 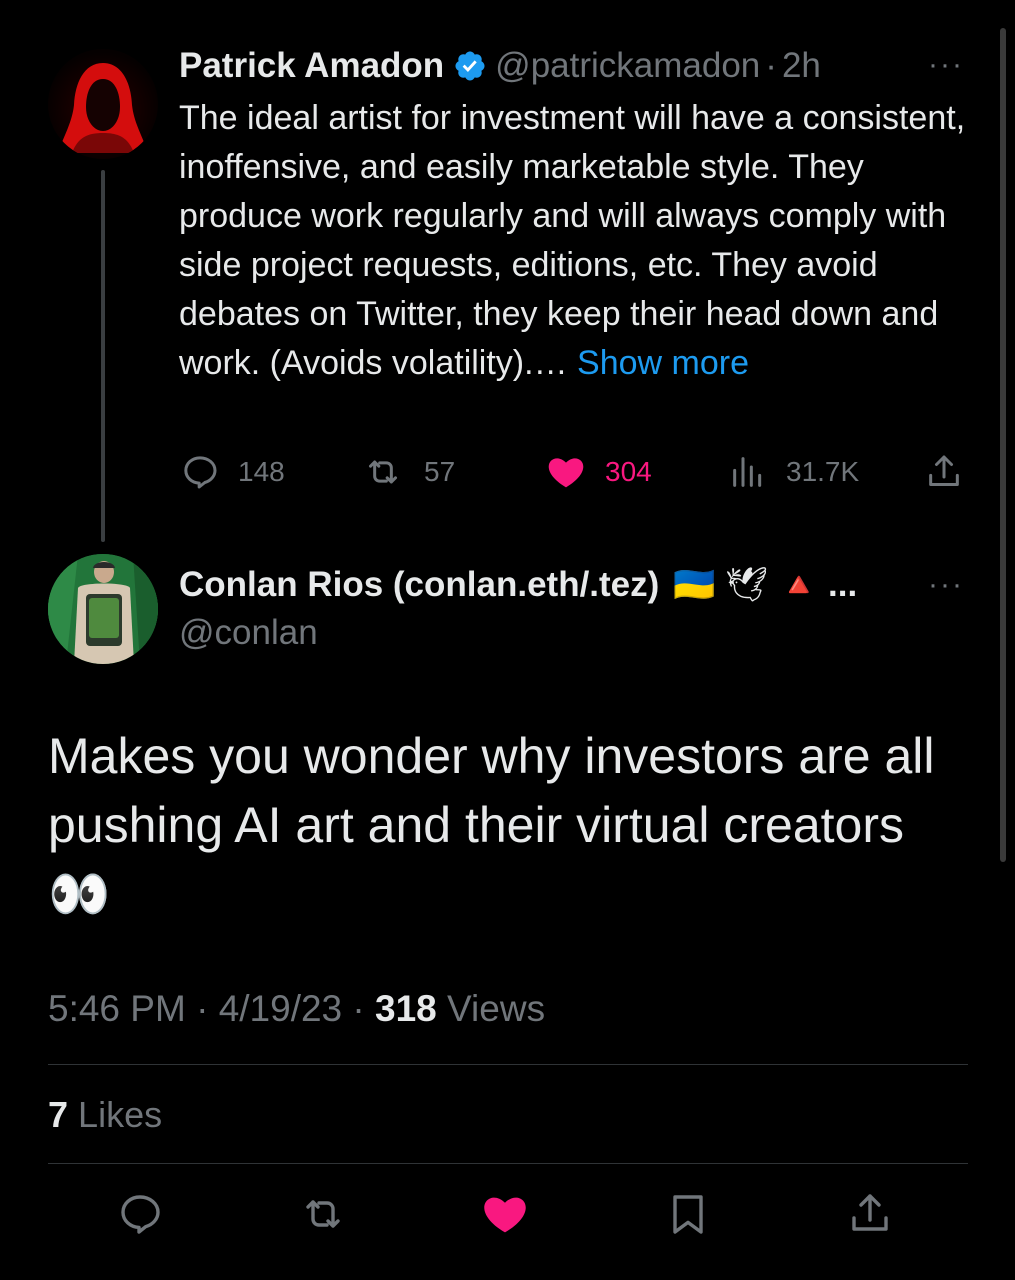 I want to click on conlan-avatar, so click(x=103, y=609).